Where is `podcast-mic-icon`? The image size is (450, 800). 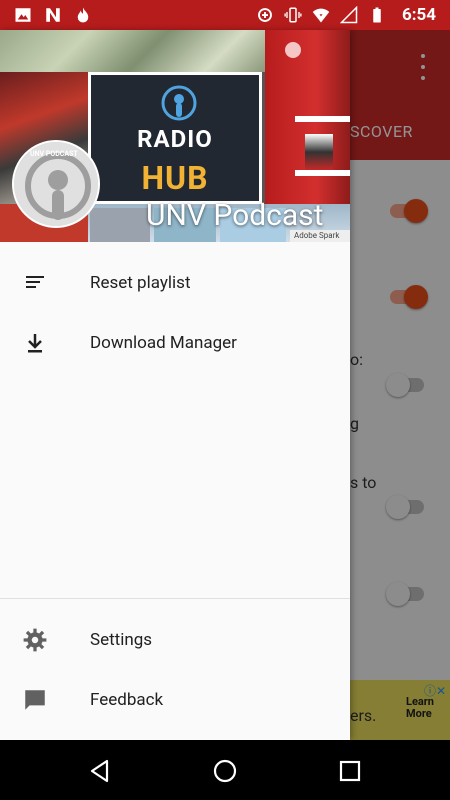 podcast-mic-icon is located at coordinates (179, 103).